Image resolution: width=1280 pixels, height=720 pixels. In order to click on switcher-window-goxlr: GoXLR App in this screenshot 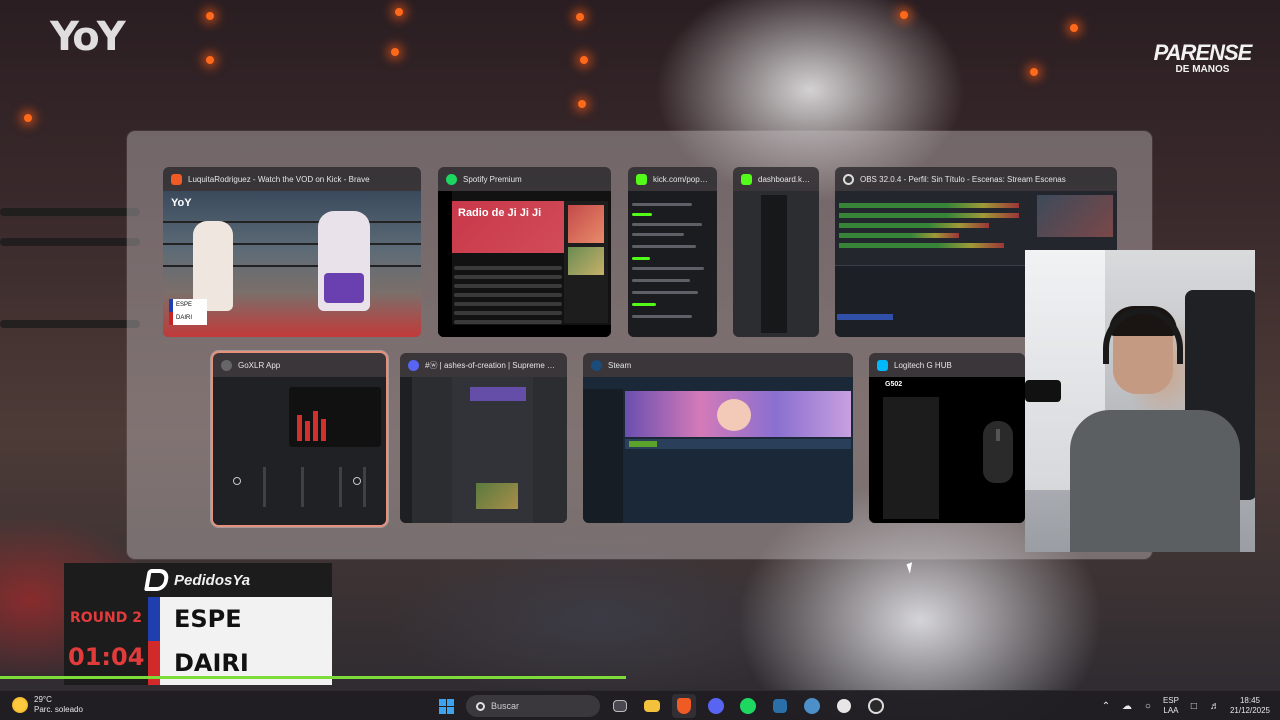, I will do `click(299, 439)`.